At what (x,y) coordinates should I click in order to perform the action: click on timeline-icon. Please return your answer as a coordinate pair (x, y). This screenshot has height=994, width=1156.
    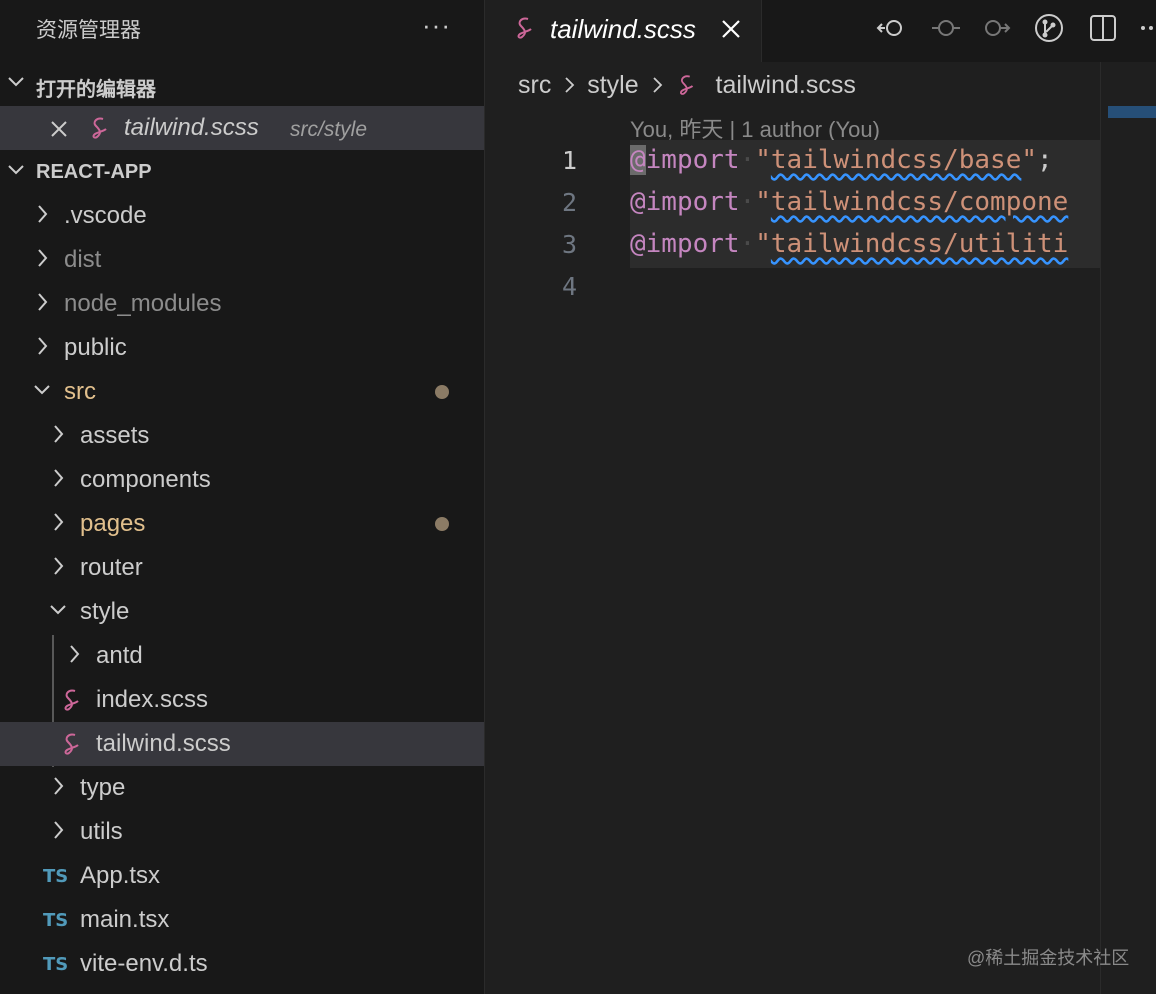
    Looking at the image, I should click on (946, 28).